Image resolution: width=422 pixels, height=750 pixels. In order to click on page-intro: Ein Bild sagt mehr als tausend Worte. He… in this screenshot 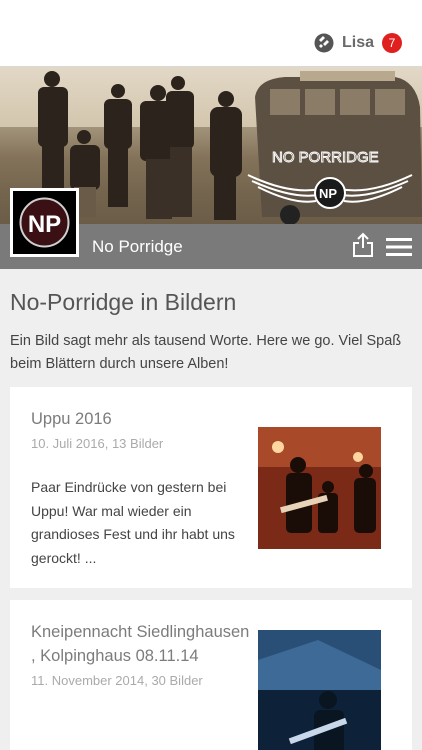, I will do `click(206, 352)`.